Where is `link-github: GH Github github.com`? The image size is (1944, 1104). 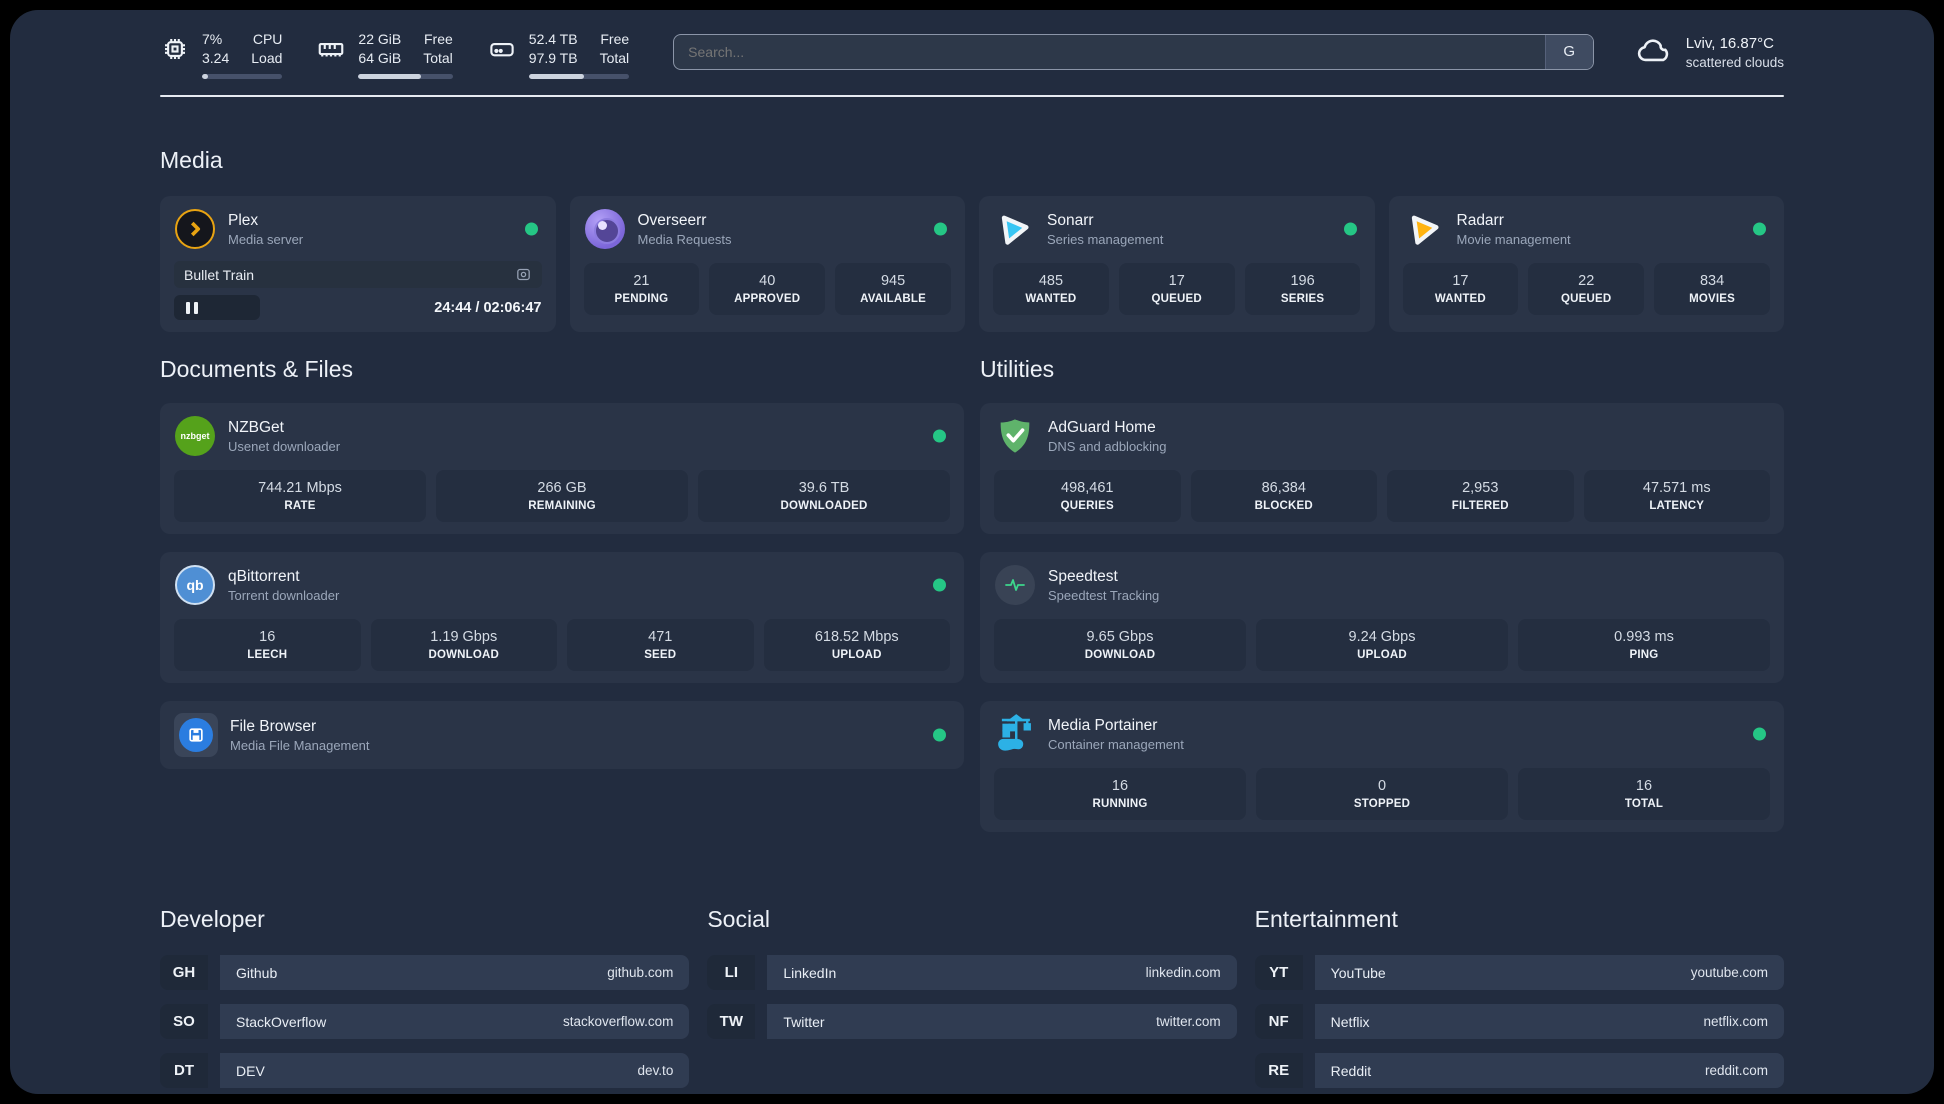
link-github: GH Github github.com is located at coordinates (425, 972).